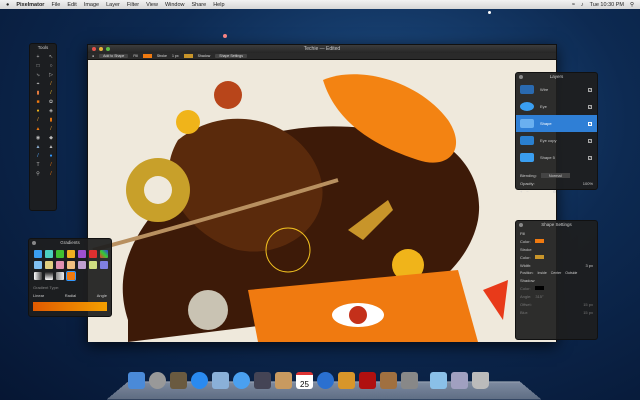  I want to click on smudge-icon: /, so click(51, 129).